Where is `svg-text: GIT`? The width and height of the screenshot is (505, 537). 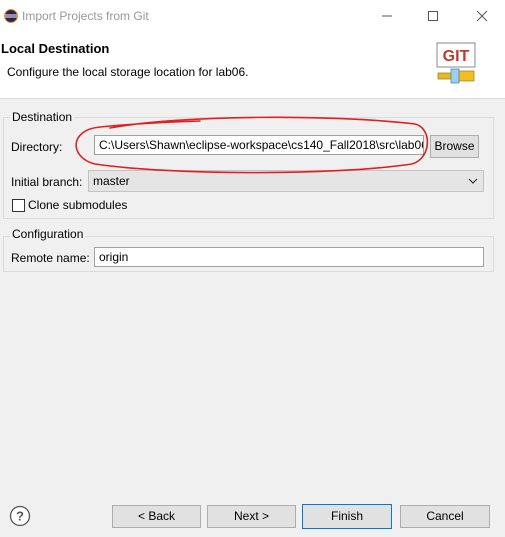 svg-text: GIT is located at coordinates (456, 56).